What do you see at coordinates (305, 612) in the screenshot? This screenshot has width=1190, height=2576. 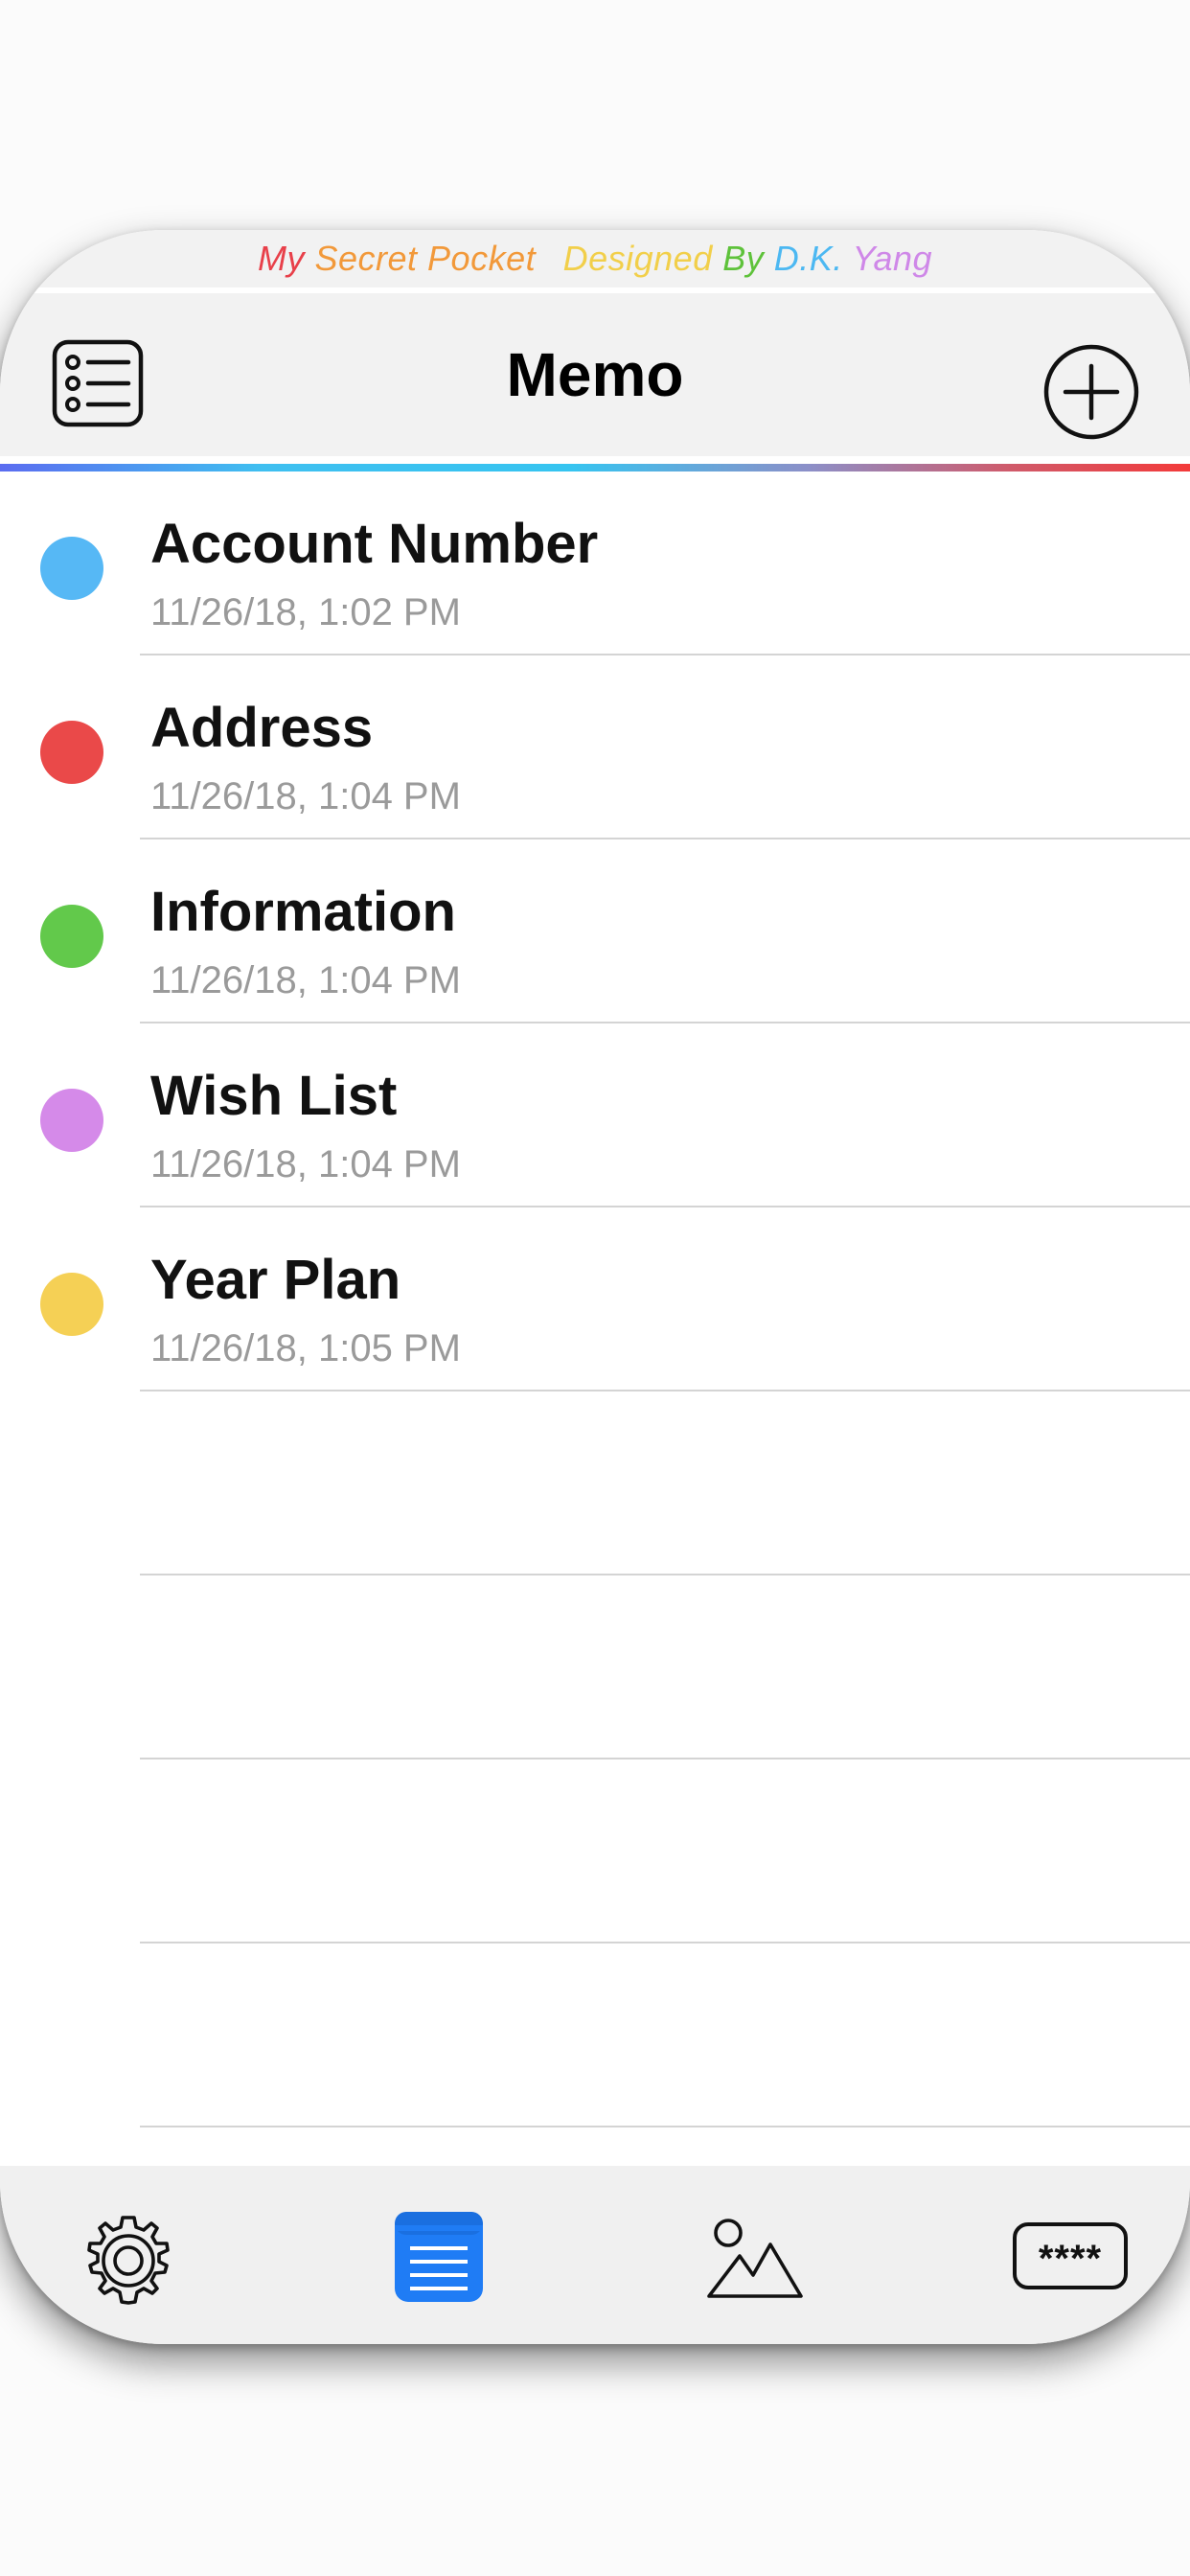 I see `memo-date: 11/26/18, 1:02 PM` at bounding box center [305, 612].